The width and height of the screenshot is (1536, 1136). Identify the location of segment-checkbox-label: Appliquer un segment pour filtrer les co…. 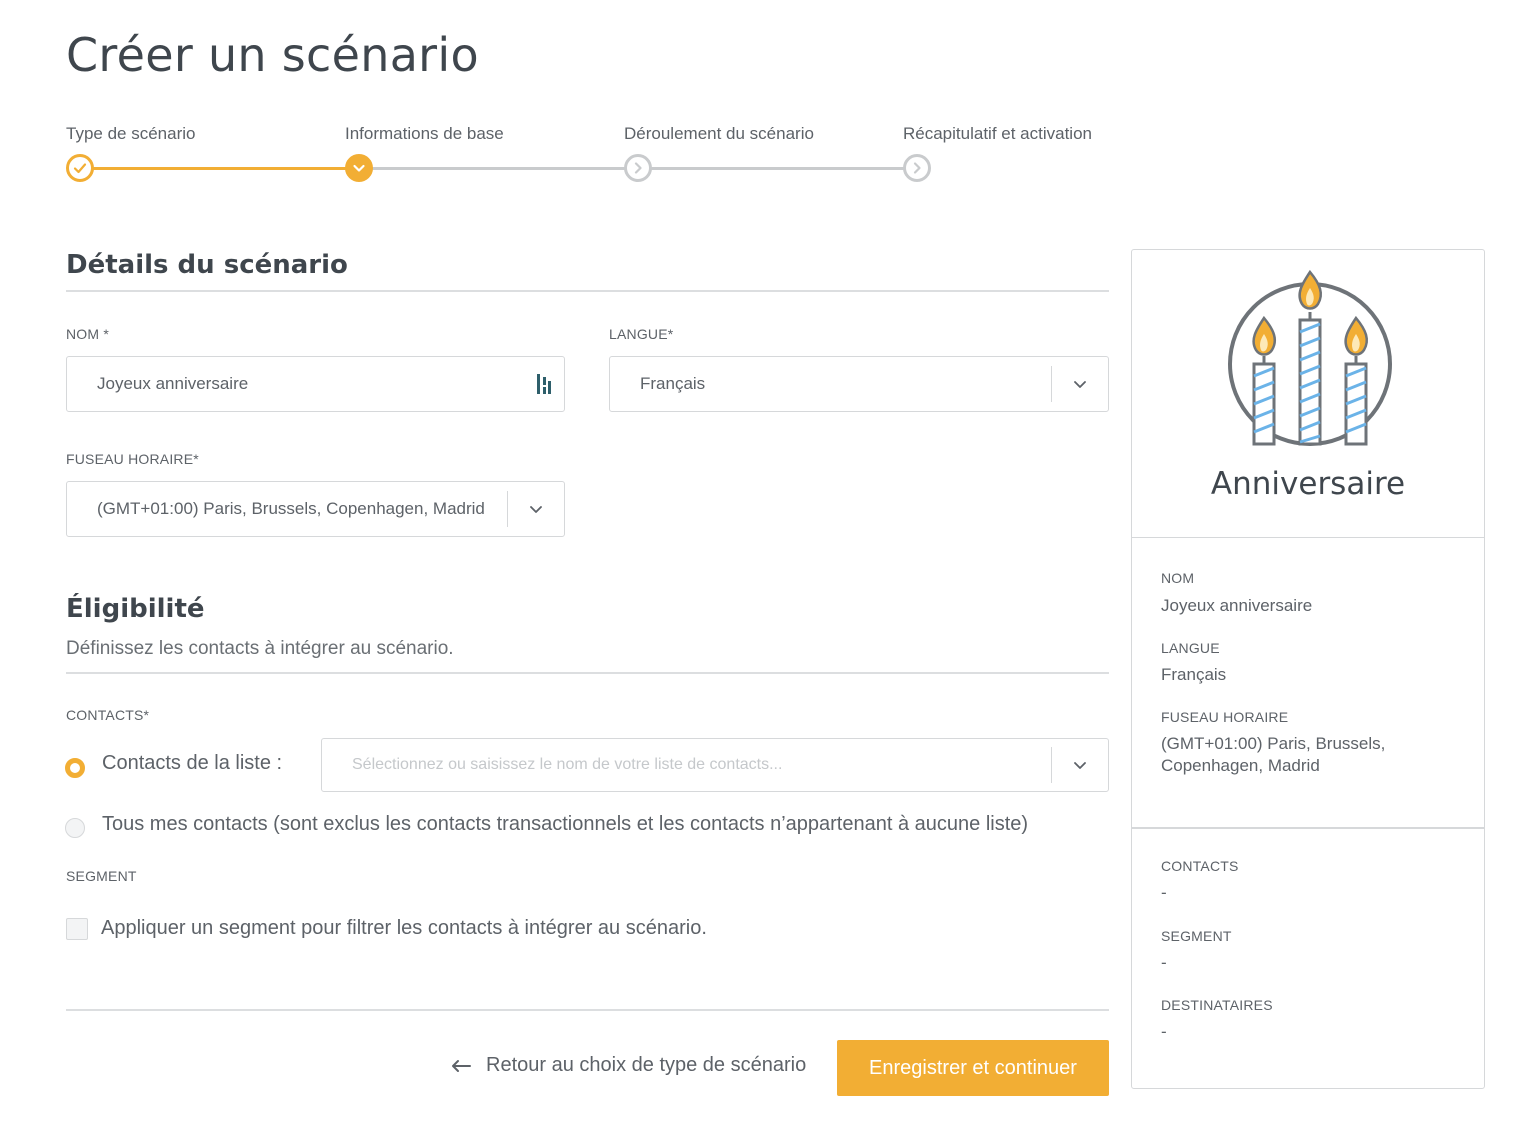
(404, 928).